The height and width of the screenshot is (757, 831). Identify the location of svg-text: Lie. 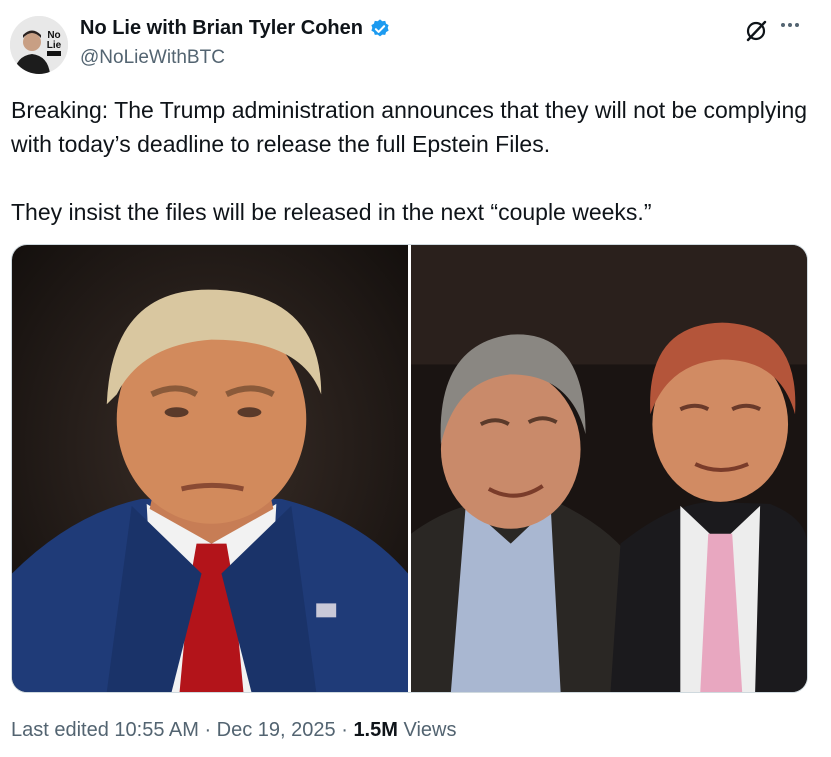
(54, 45).